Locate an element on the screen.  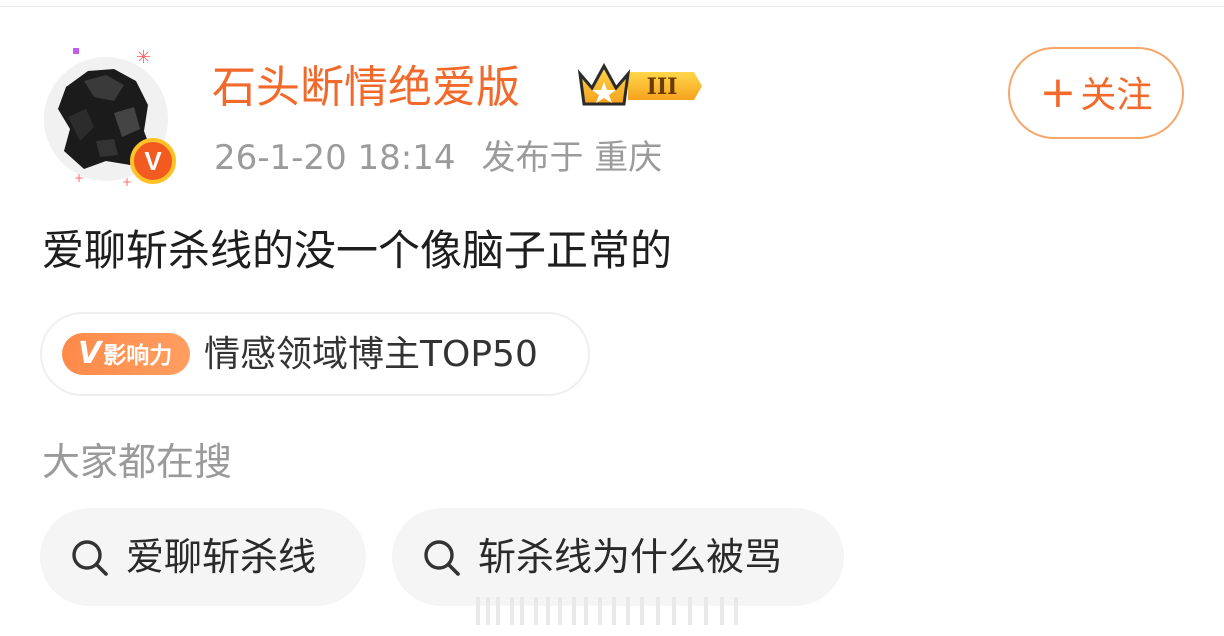
search-chip: 斩杀线为什么被骂 is located at coordinates (618, 557).